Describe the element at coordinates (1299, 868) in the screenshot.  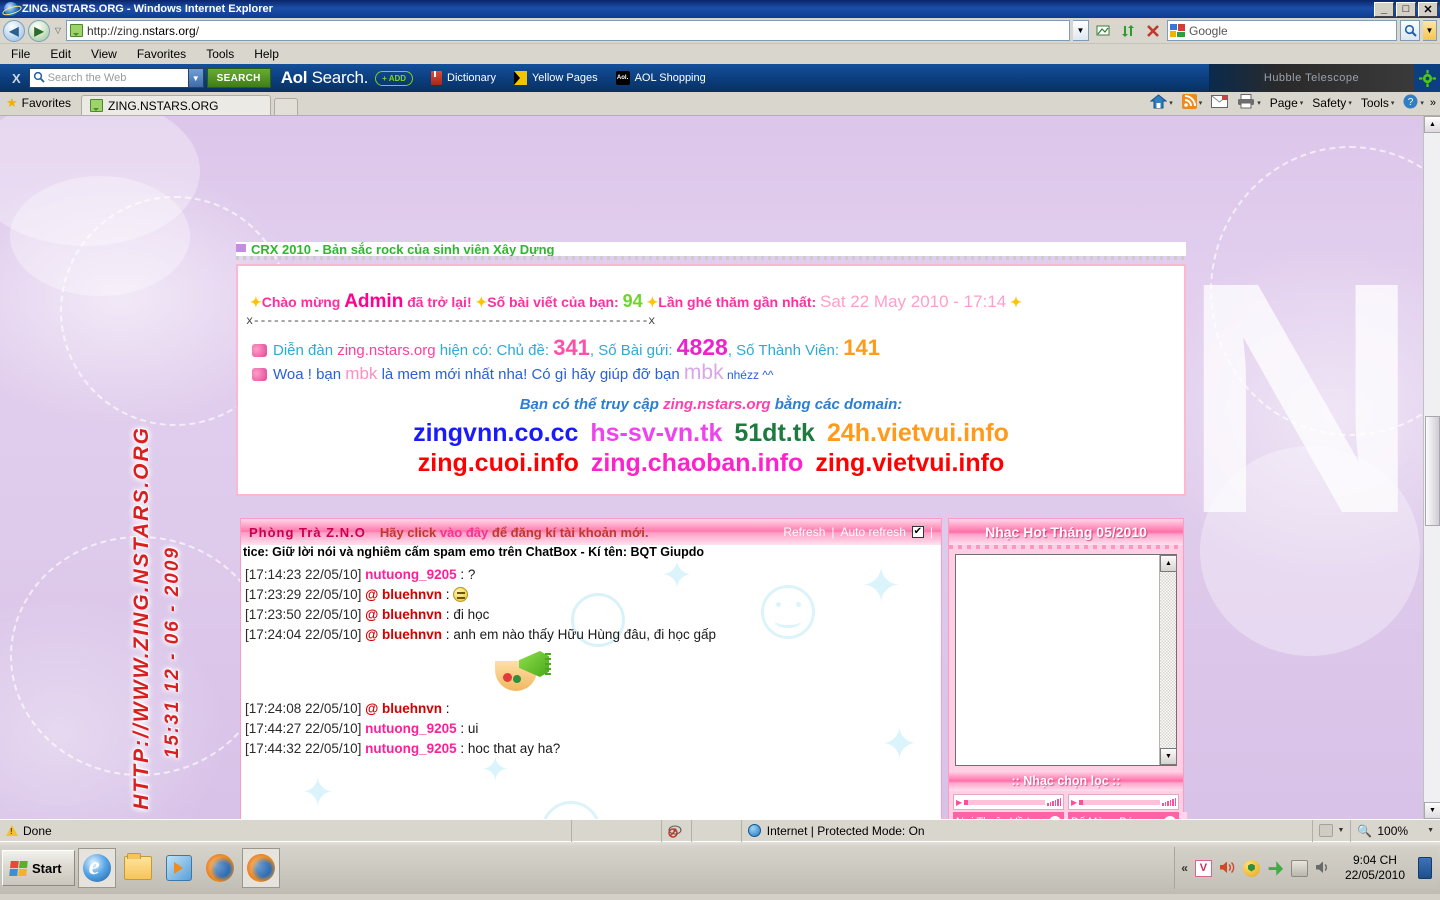
I see `network-icon` at that location.